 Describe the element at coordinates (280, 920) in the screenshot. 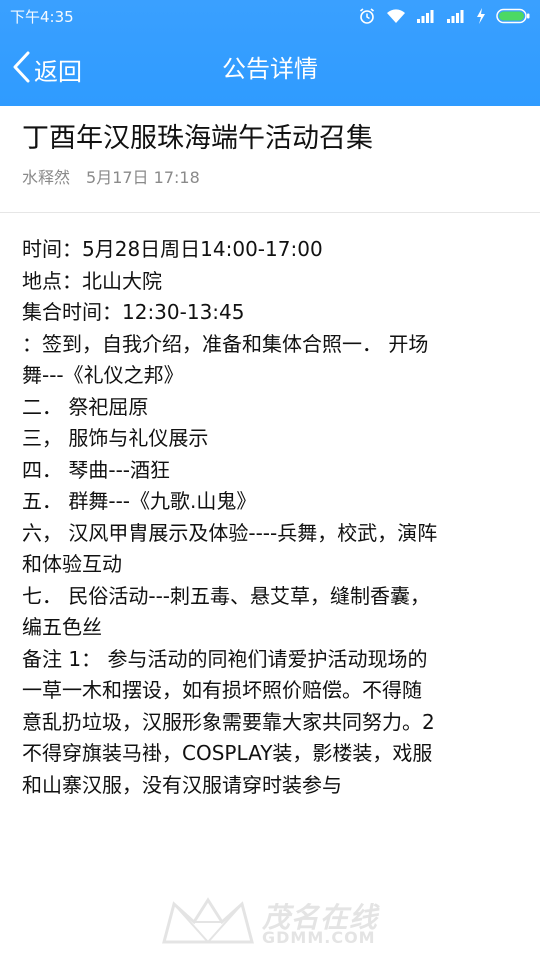

I see `watermark: 茂名在线 GDMM.COM` at that location.